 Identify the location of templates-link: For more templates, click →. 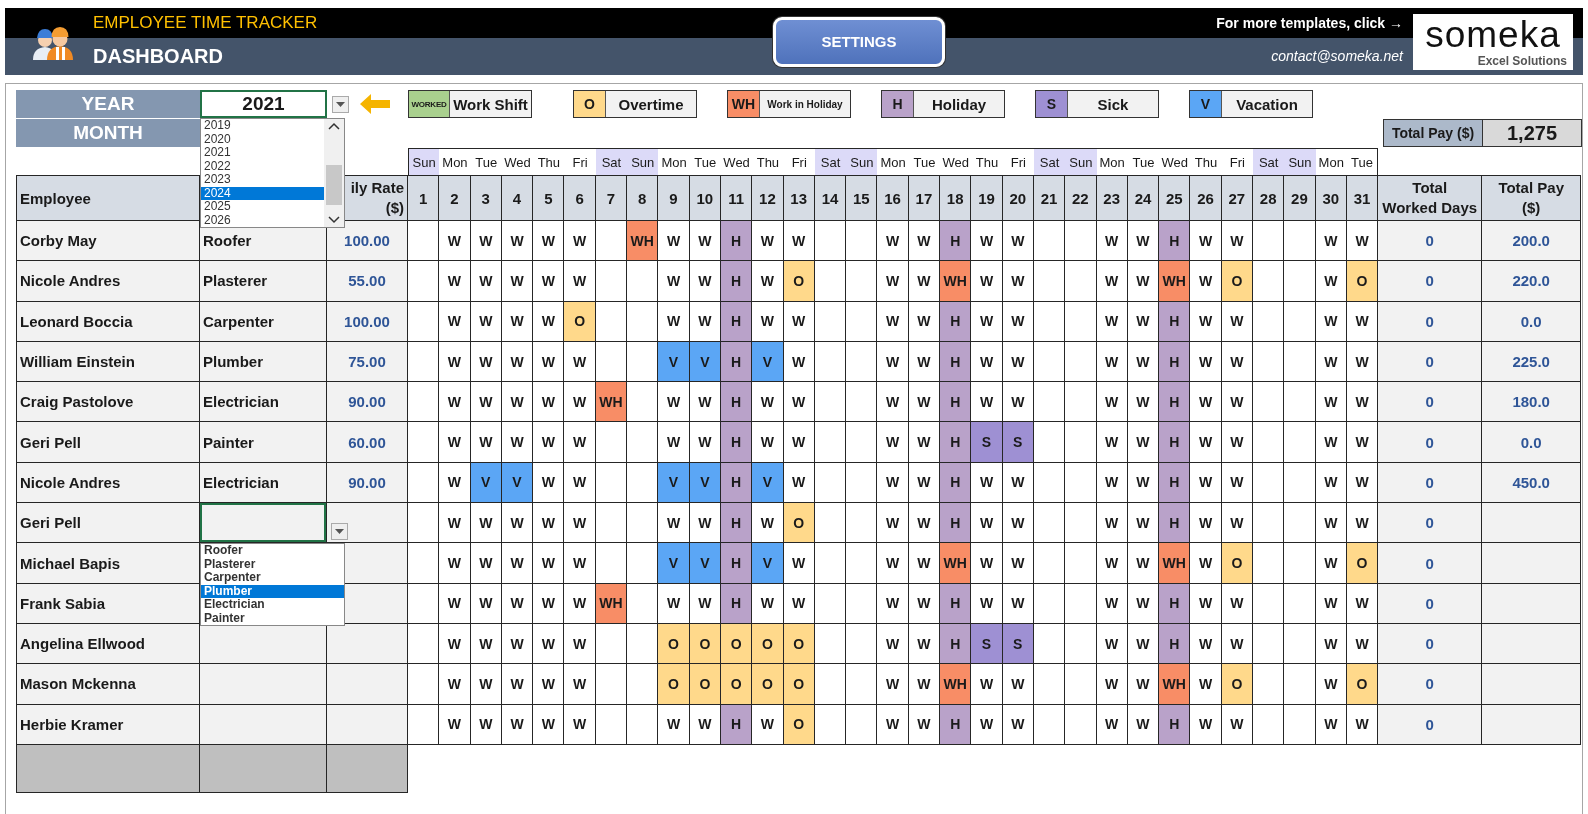
(1309, 23).